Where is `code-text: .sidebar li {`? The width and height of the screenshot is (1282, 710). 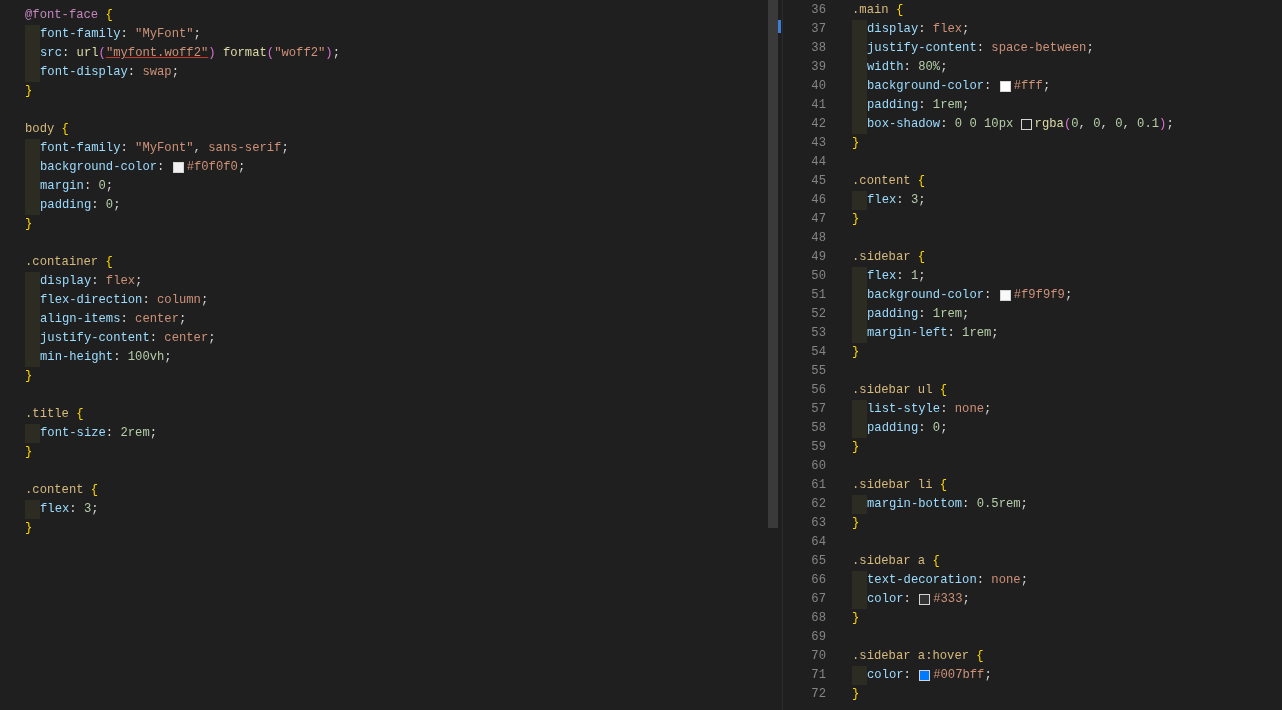 code-text: .sidebar li { is located at coordinates (900, 485).